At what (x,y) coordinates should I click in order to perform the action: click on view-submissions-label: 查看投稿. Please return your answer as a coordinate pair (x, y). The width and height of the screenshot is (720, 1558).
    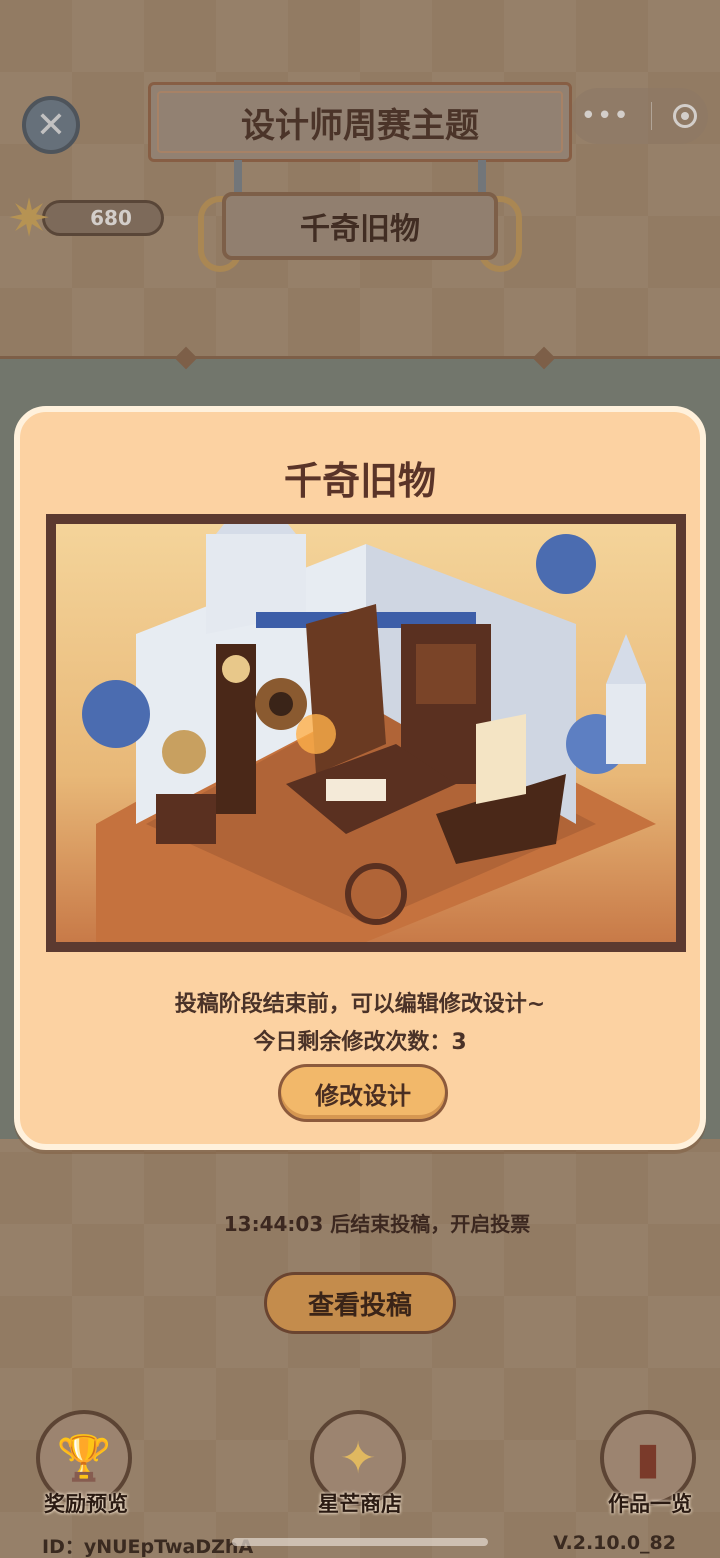
    Looking at the image, I should click on (359, 1305).